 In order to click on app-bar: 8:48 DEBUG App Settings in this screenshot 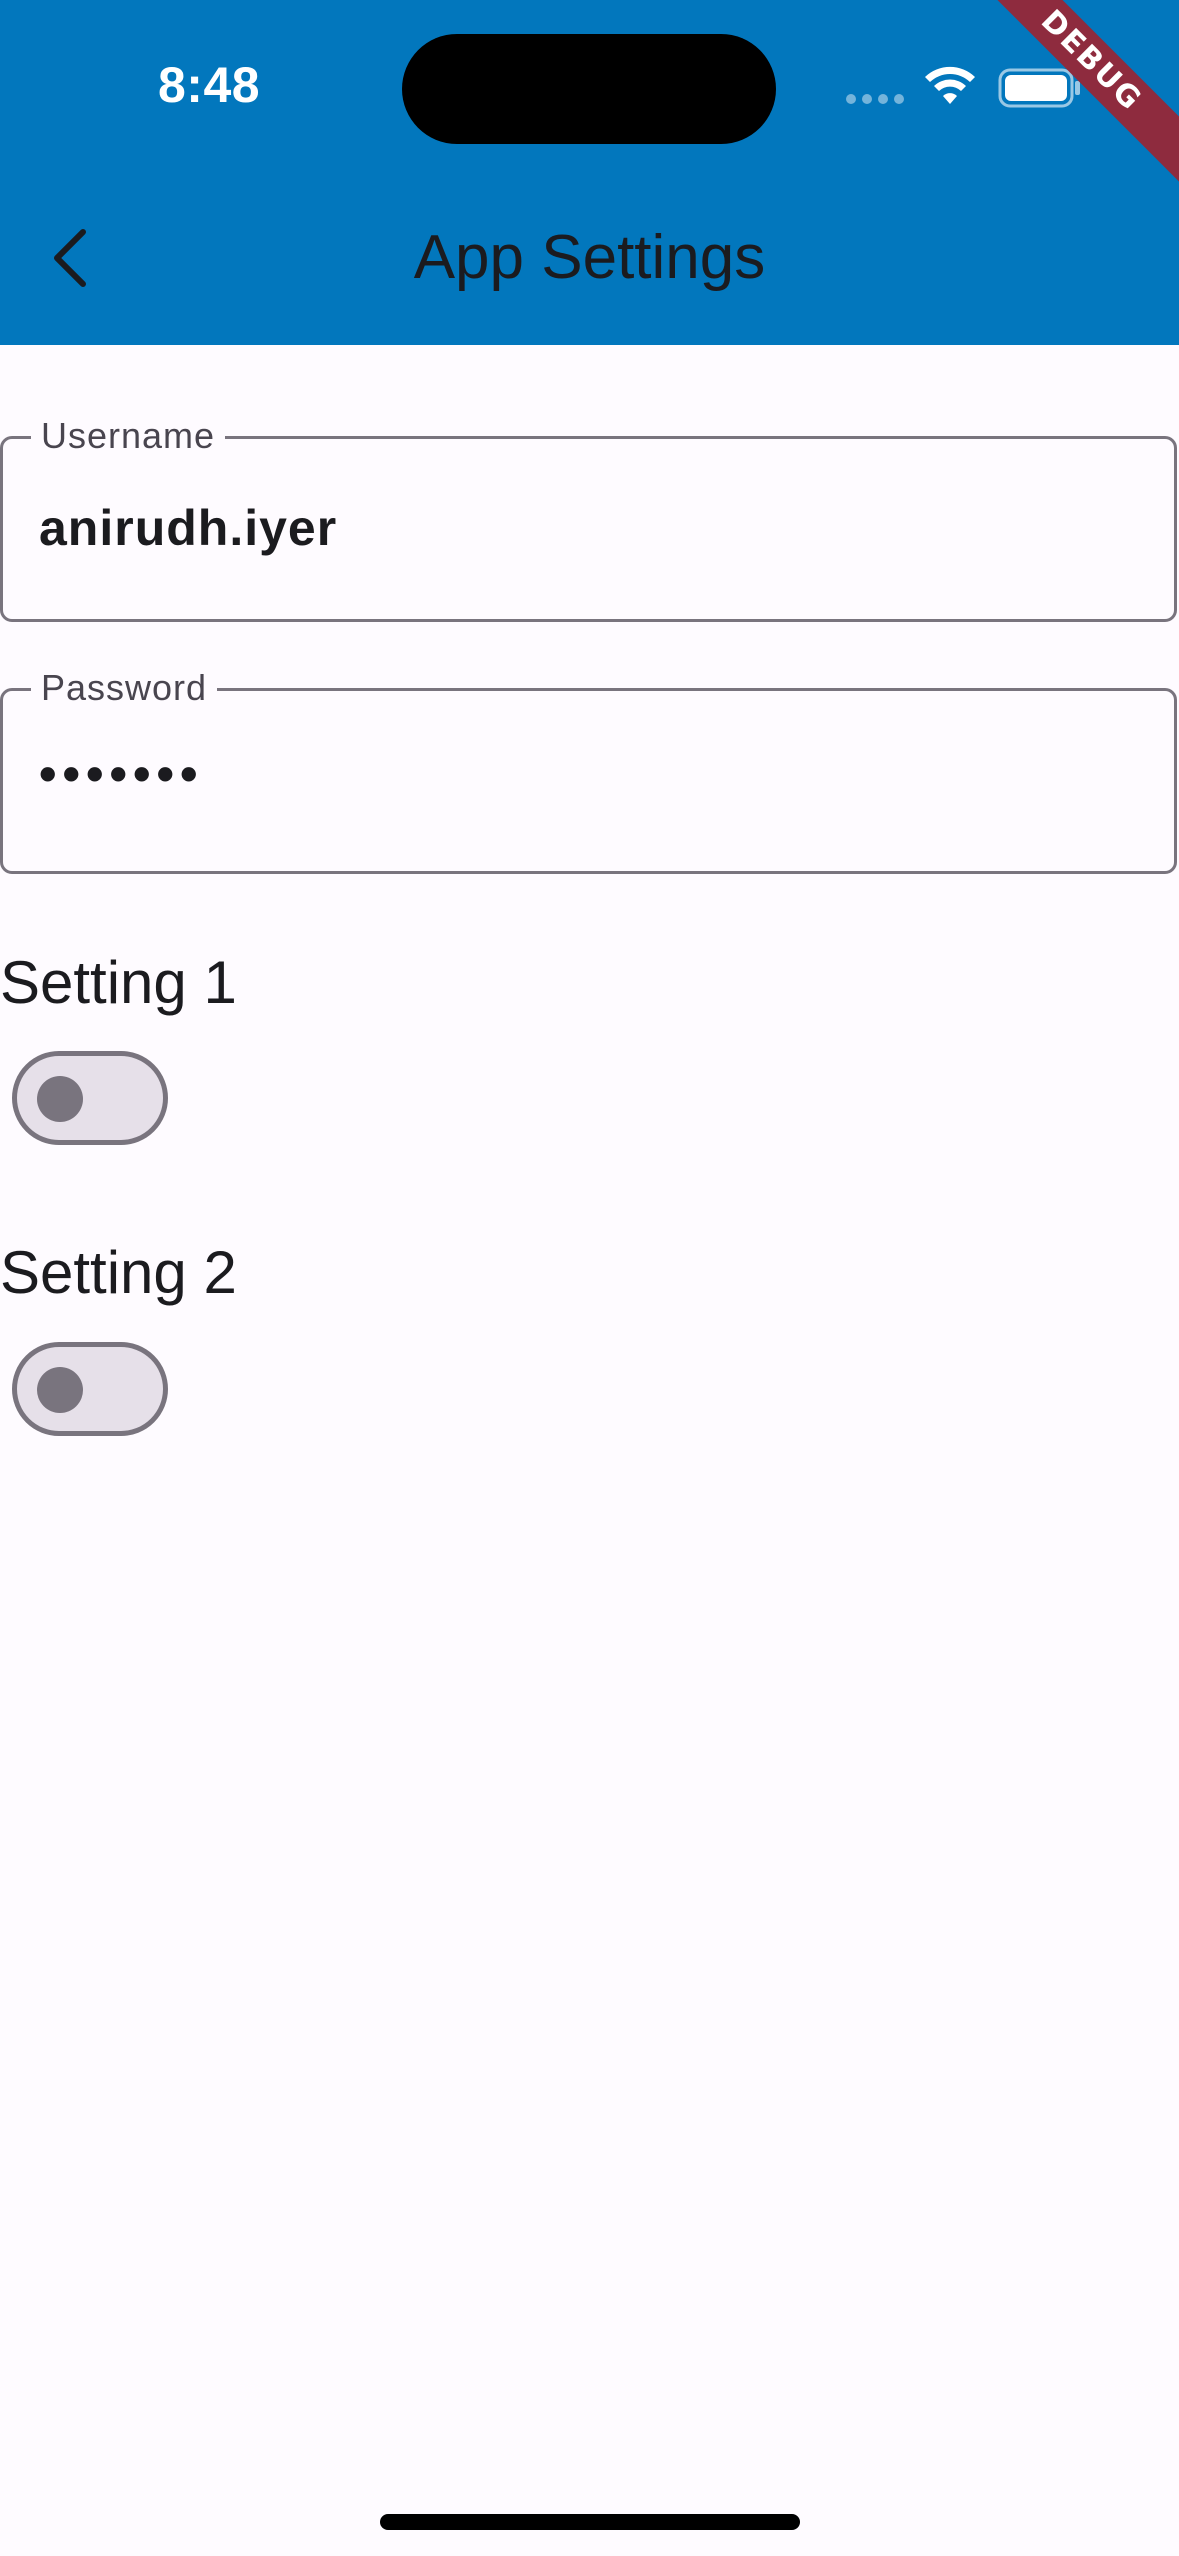, I will do `click(589, 172)`.